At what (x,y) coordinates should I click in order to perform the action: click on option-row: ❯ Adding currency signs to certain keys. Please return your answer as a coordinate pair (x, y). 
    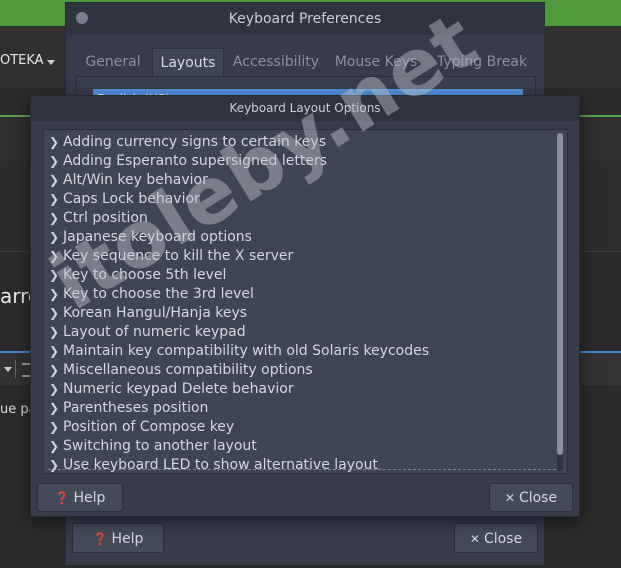
    Looking at the image, I should click on (186, 142).